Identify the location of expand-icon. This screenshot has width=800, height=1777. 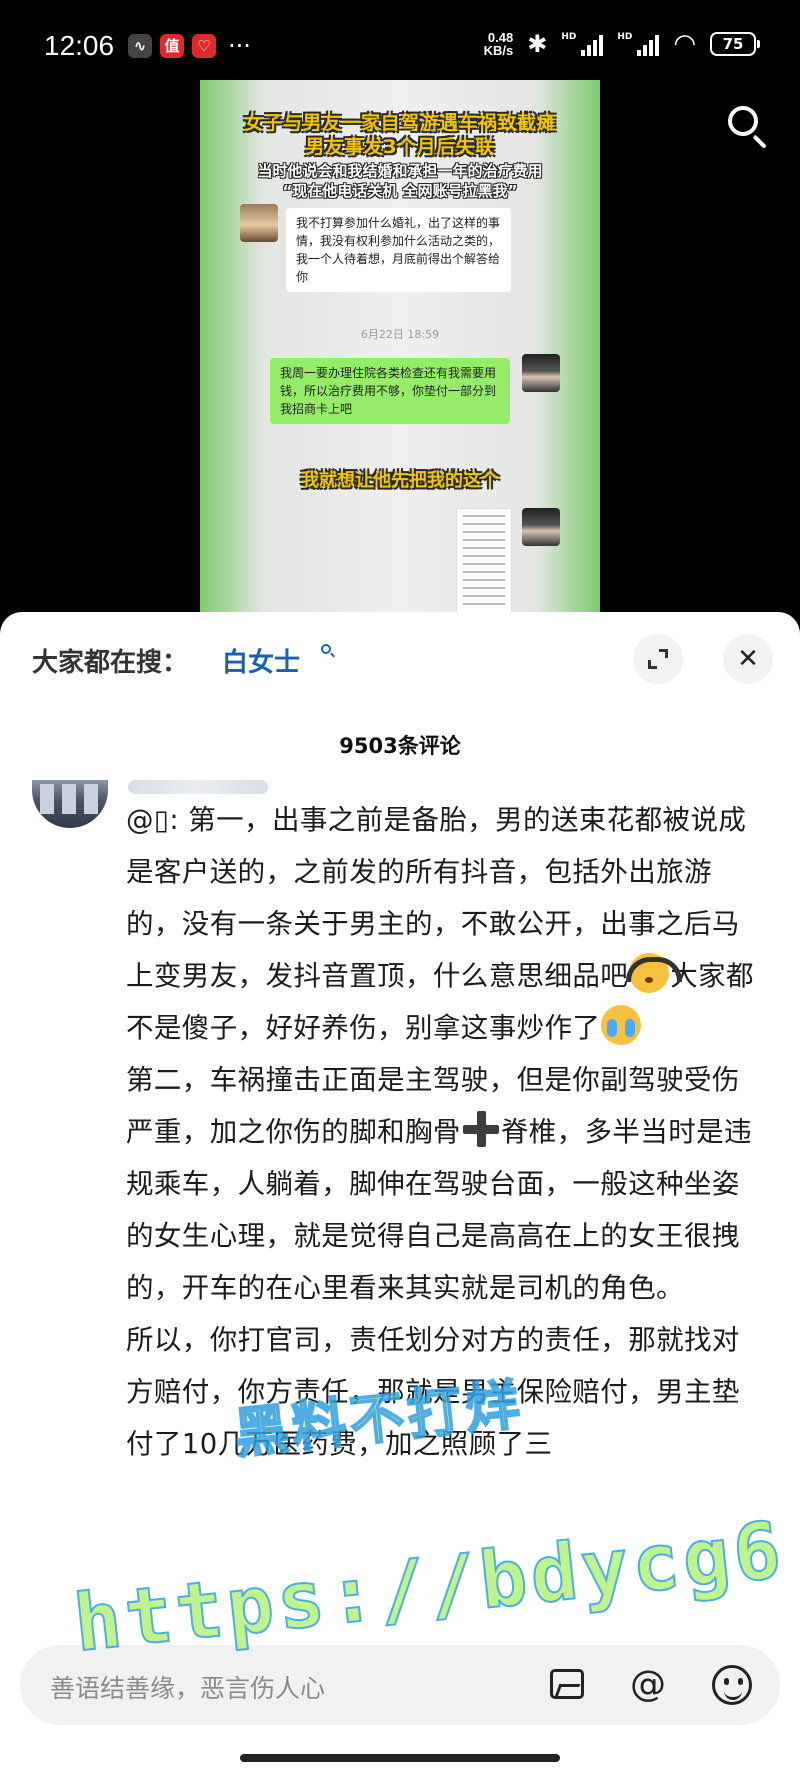
(658, 659).